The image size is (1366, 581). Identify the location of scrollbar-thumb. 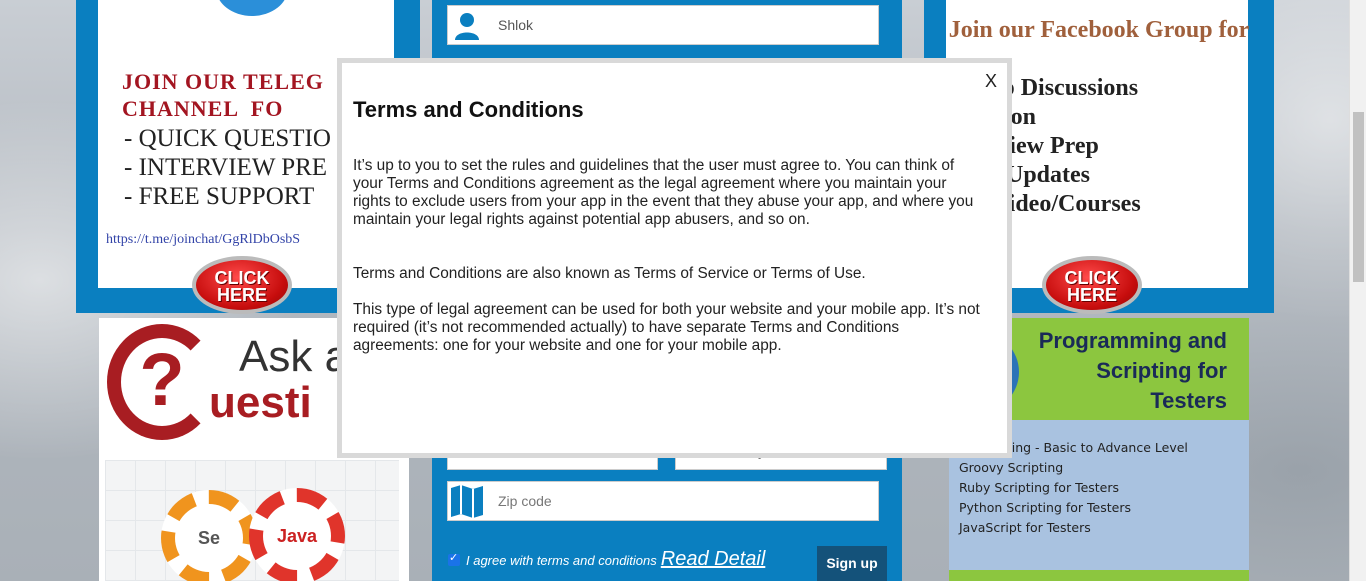
(1358, 197).